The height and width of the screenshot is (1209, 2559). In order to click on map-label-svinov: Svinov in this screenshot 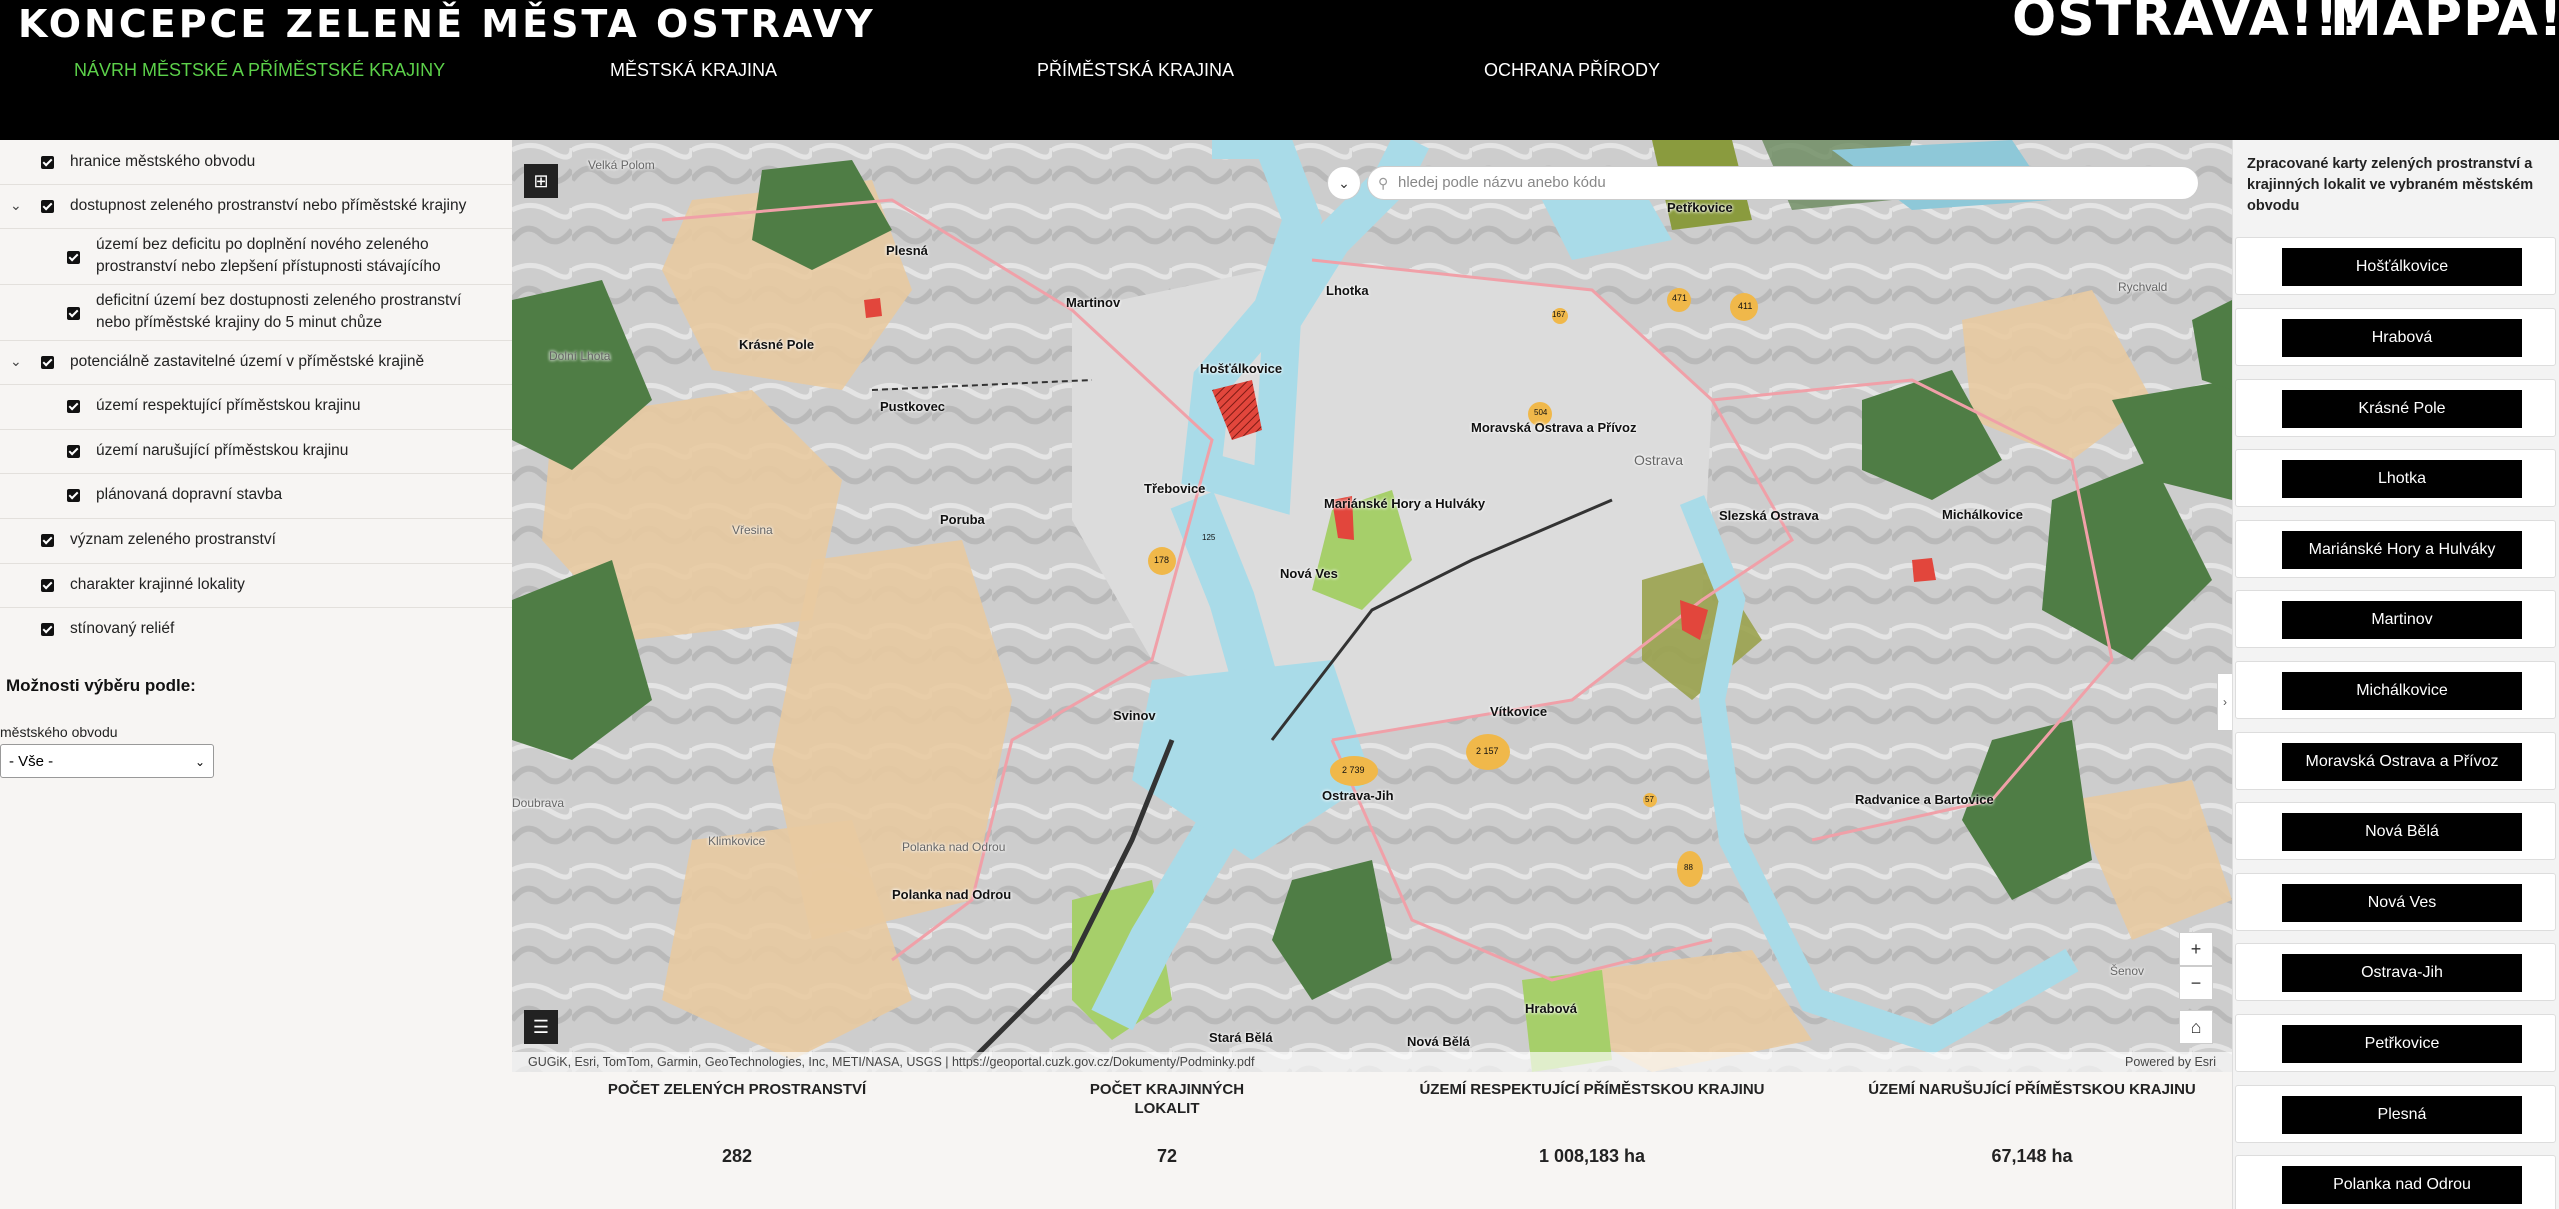, I will do `click(1134, 715)`.